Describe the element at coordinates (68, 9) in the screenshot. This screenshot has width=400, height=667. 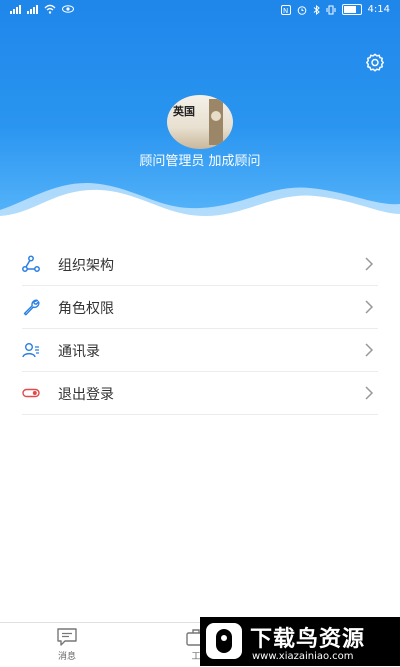
I see `eye-icon` at that location.